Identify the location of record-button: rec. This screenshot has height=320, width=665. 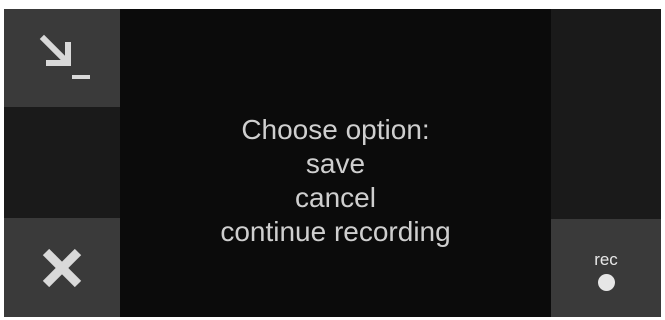
(606, 268).